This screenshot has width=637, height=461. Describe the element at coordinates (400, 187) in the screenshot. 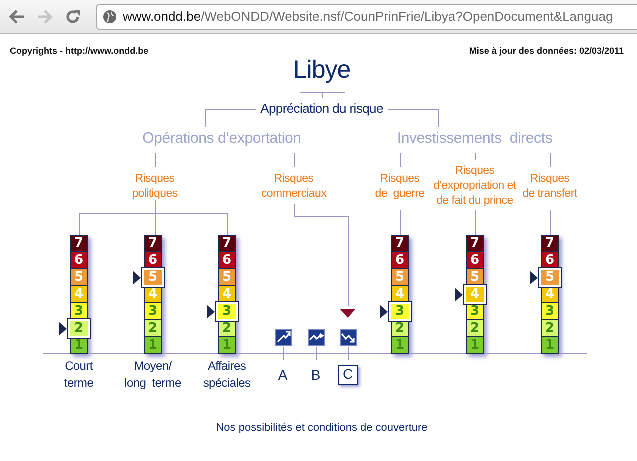

I see `category-label: Risques de guerre` at that location.